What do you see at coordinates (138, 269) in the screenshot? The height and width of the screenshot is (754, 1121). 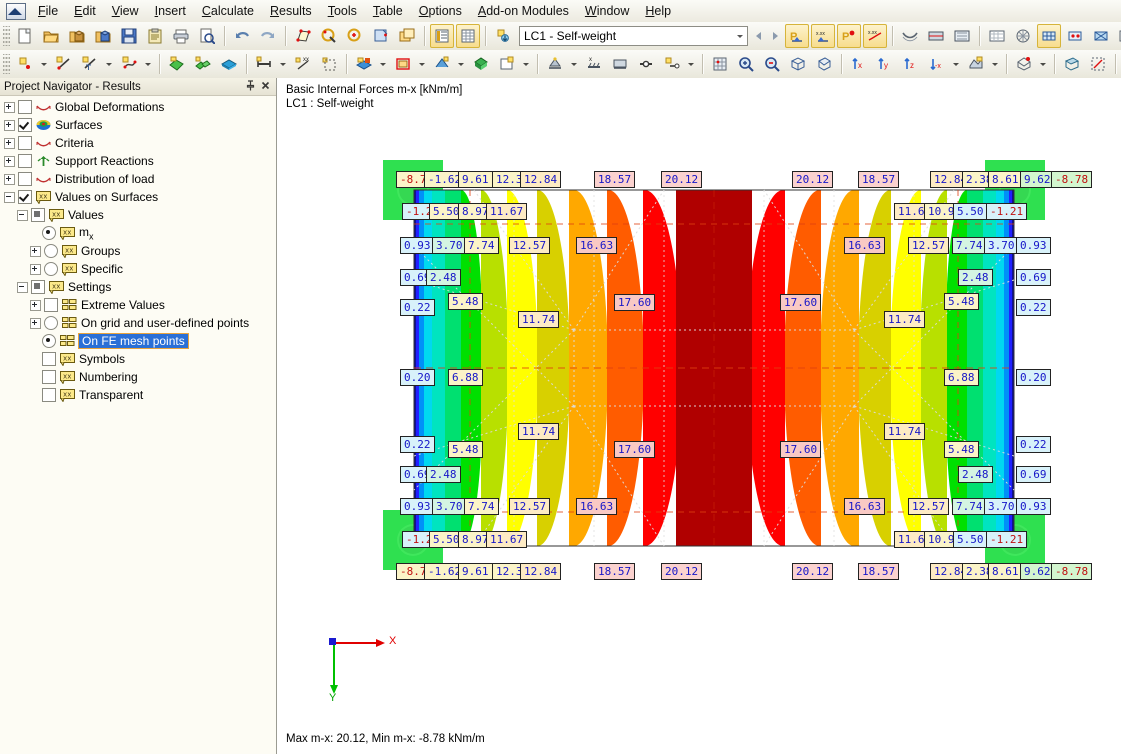 I see `tree-item-specific: xx Specific` at bounding box center [138, 269].